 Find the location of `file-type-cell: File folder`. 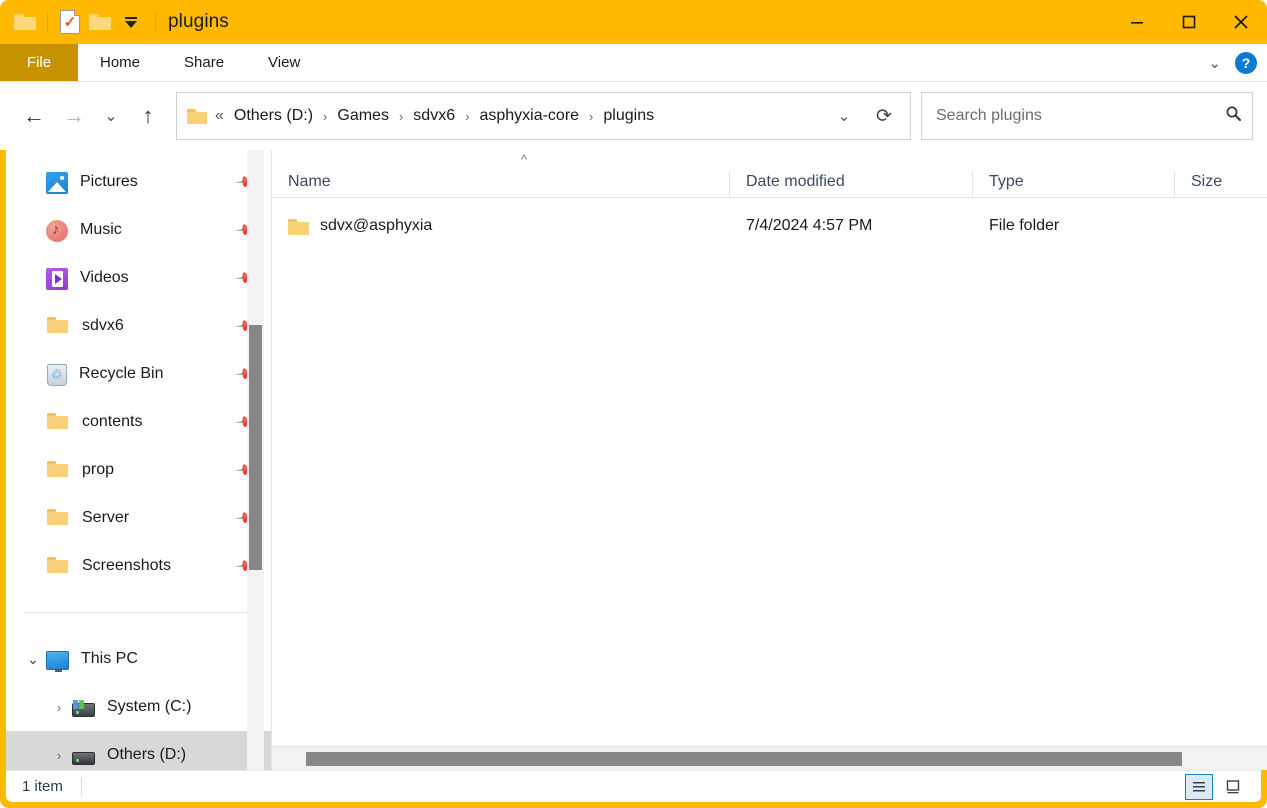

file-type-cell: File folder is located at coordinates (1024, 225).